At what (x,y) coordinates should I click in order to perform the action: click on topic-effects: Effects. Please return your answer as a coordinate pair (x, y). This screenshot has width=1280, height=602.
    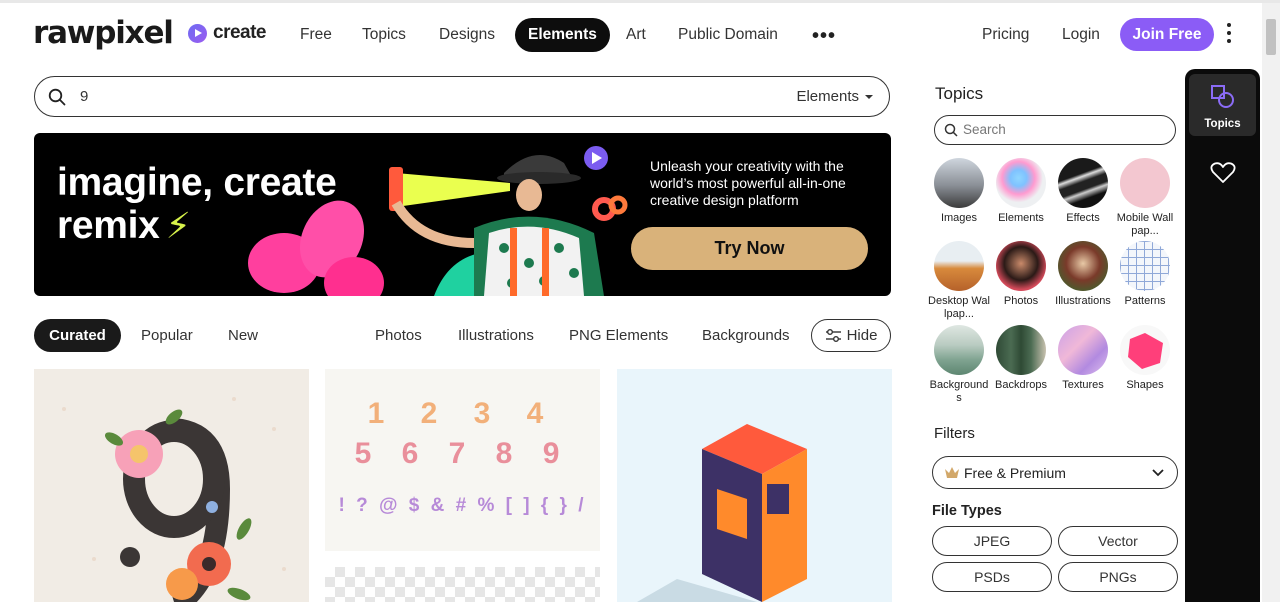
    Looking at the image, I should click on (1083, 191).